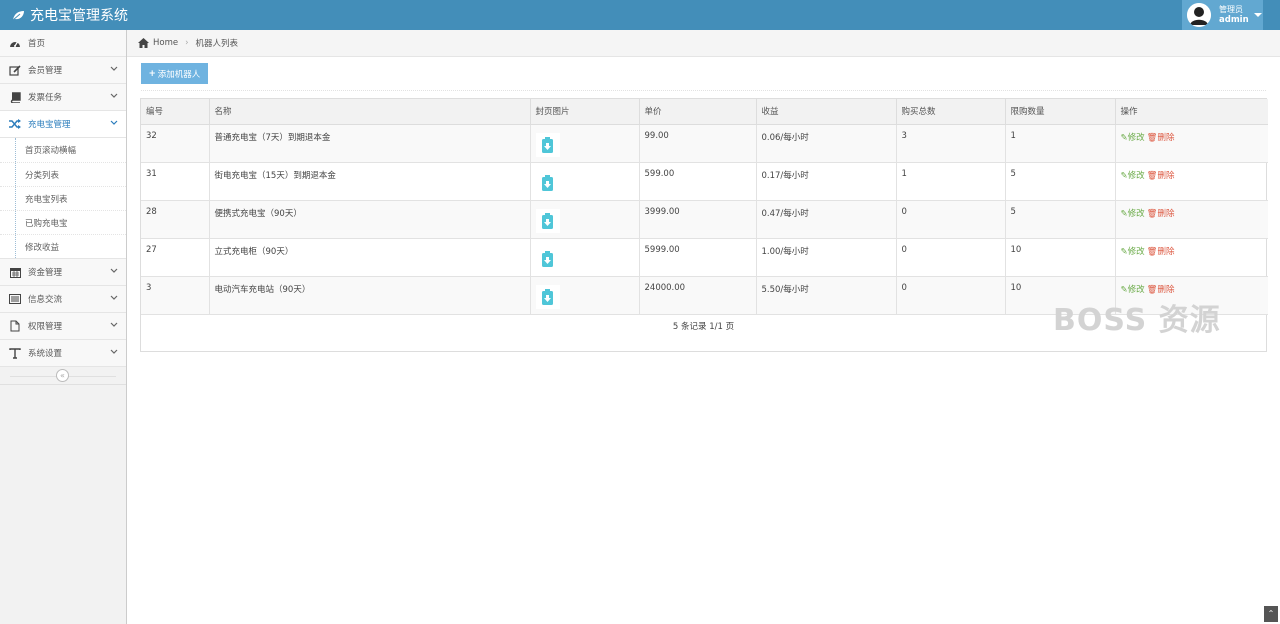 This screenshot has height=624, width=1280. What do you see at coordinates (1060, 143) in the screenshot?
I see `cell-limit: 1` at bounding box center [1060, 143].